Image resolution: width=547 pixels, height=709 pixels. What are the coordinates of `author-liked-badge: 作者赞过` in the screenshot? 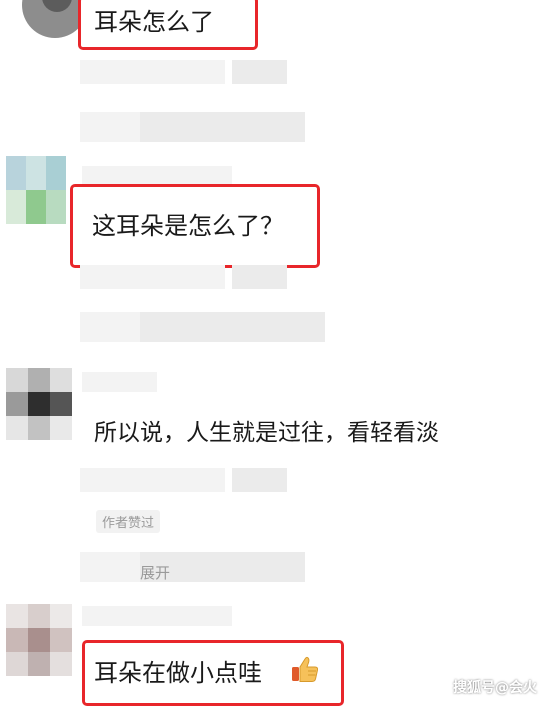 It's located at (128, 521).